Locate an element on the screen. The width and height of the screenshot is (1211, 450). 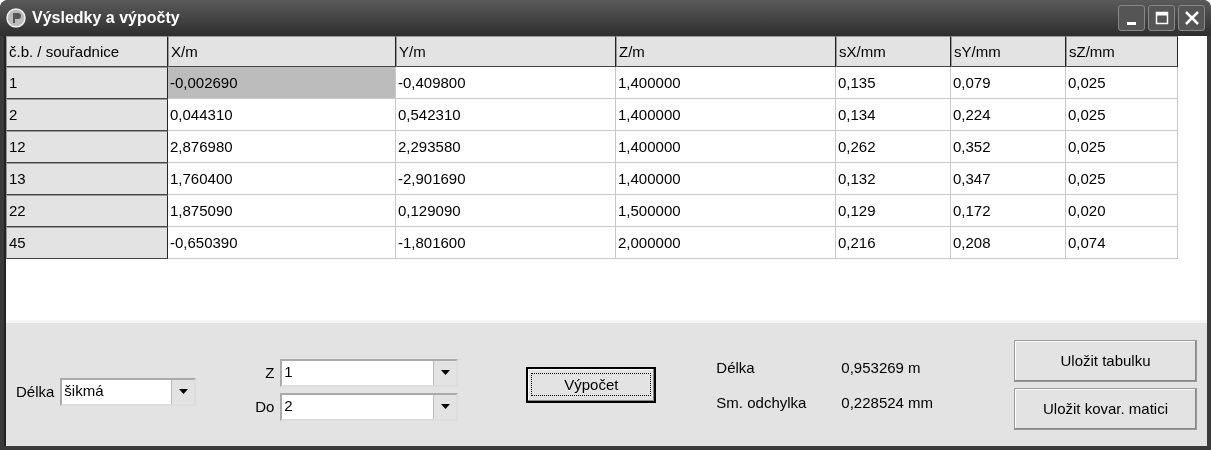
close-button is located at coordinates (1191, 18).